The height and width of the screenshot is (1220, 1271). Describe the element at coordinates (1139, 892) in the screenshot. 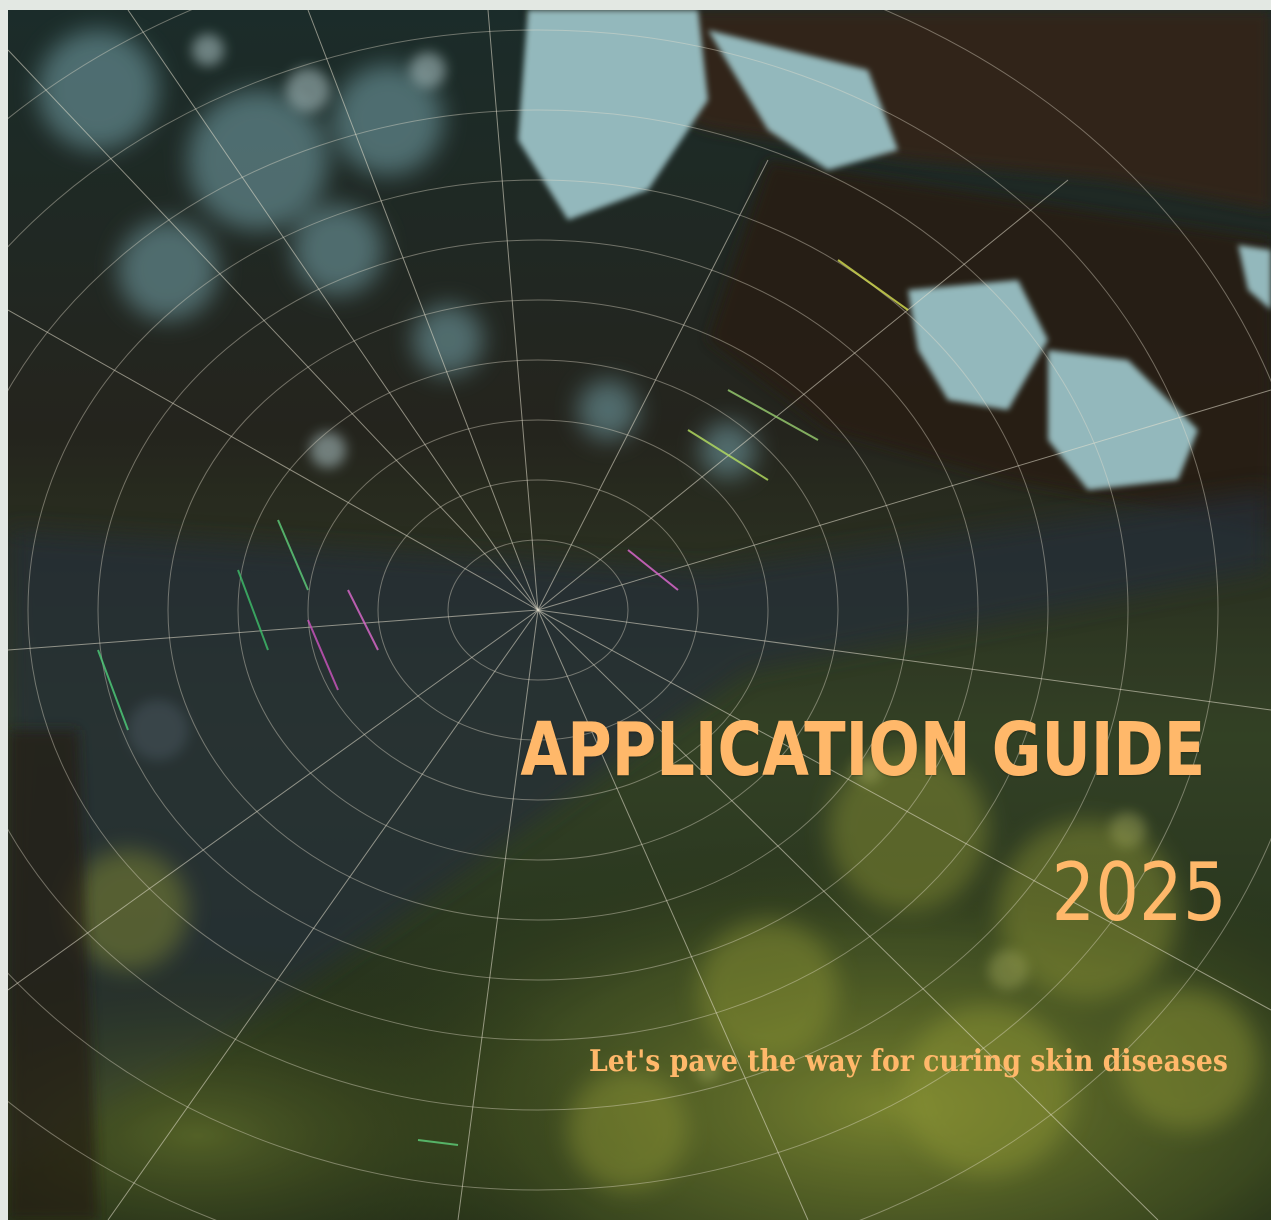

I see `cover-year: 2025` at that location.